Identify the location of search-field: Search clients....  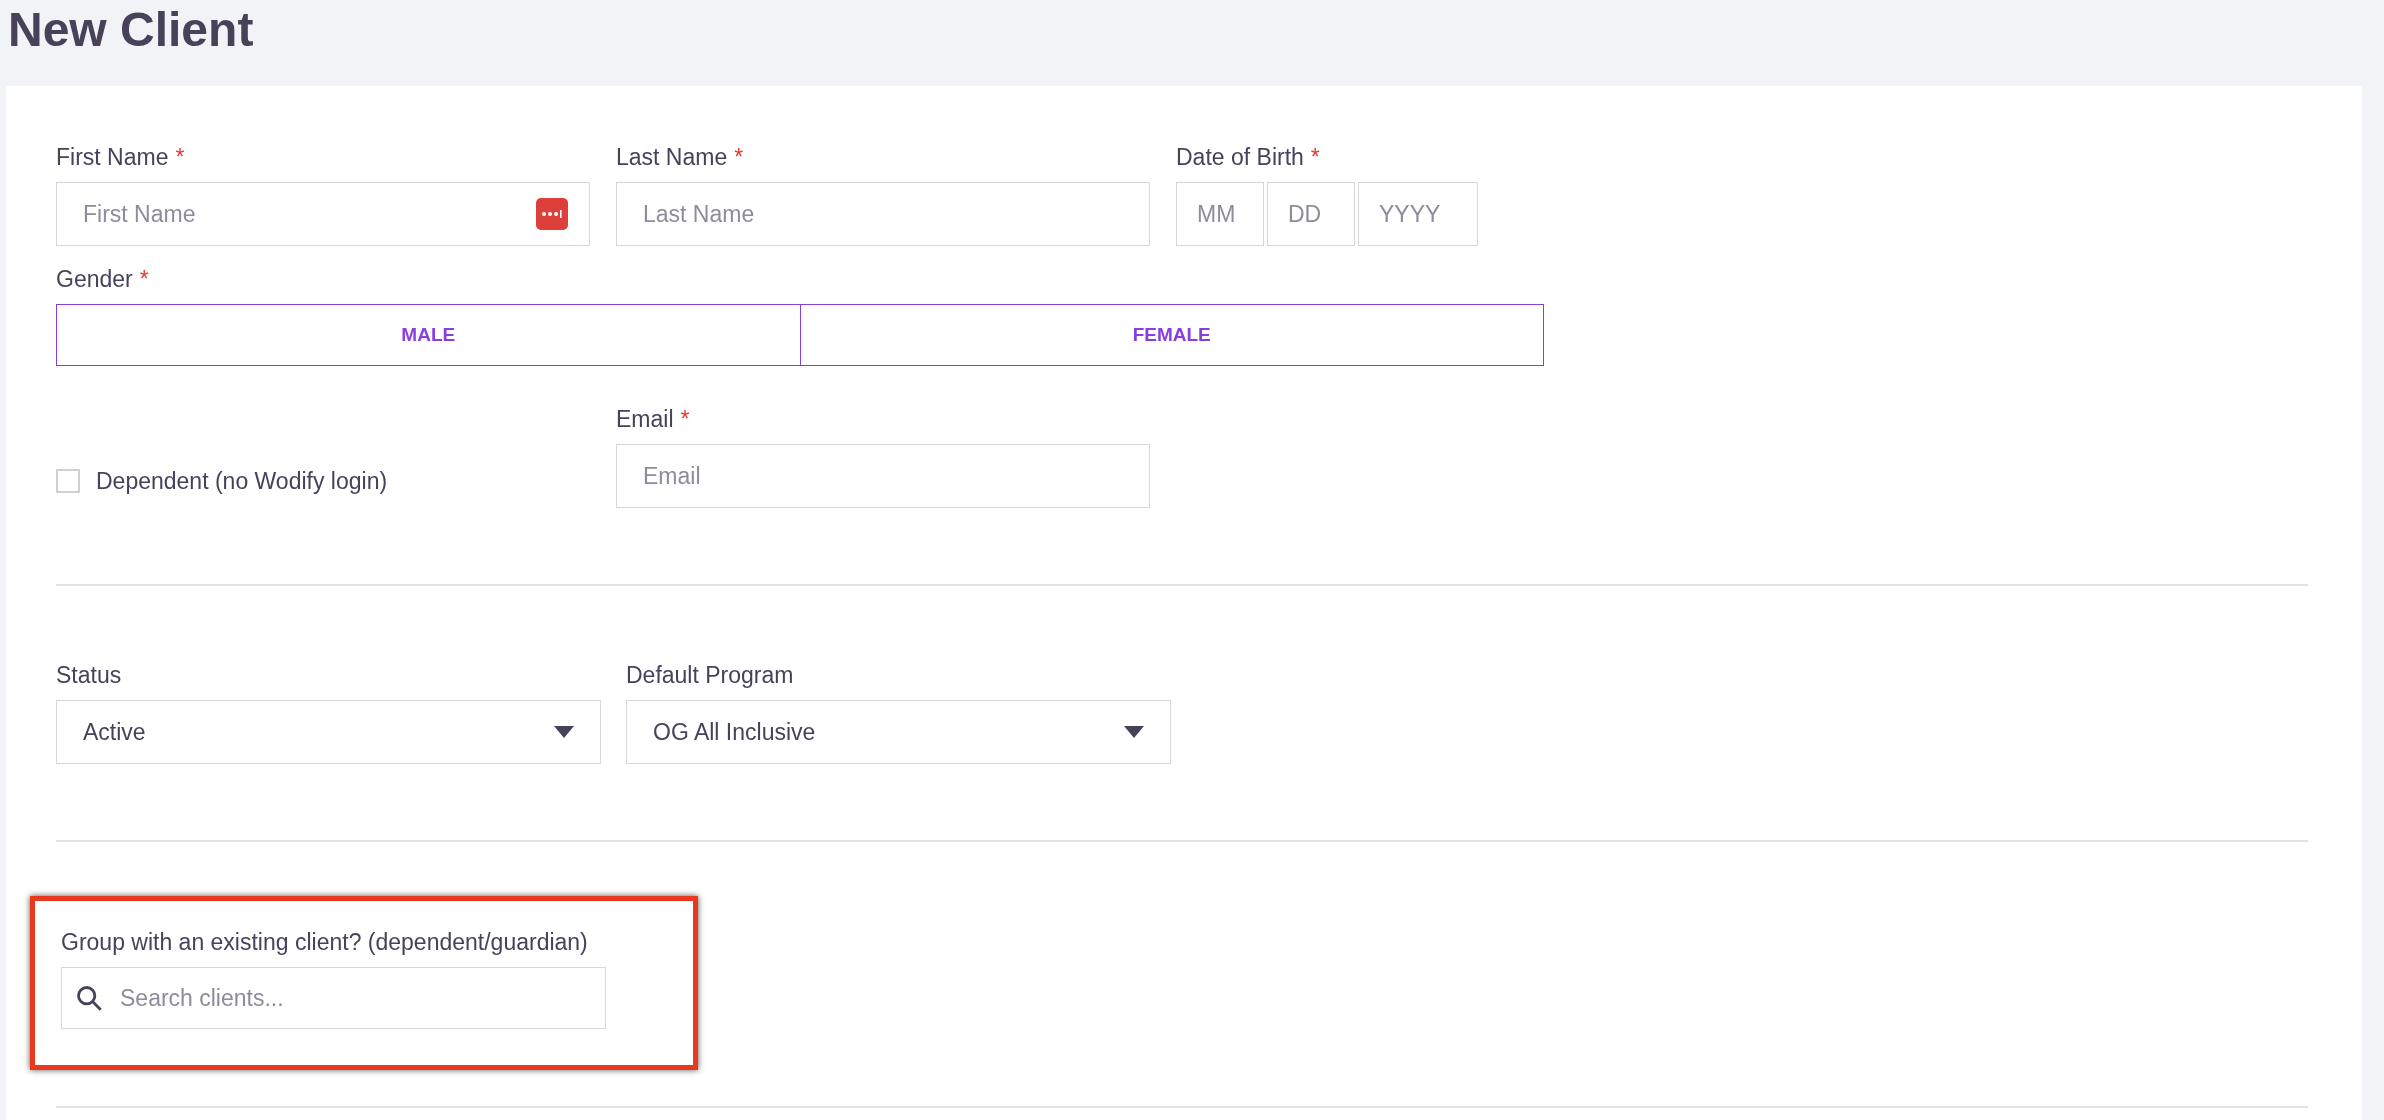
(333, 998).